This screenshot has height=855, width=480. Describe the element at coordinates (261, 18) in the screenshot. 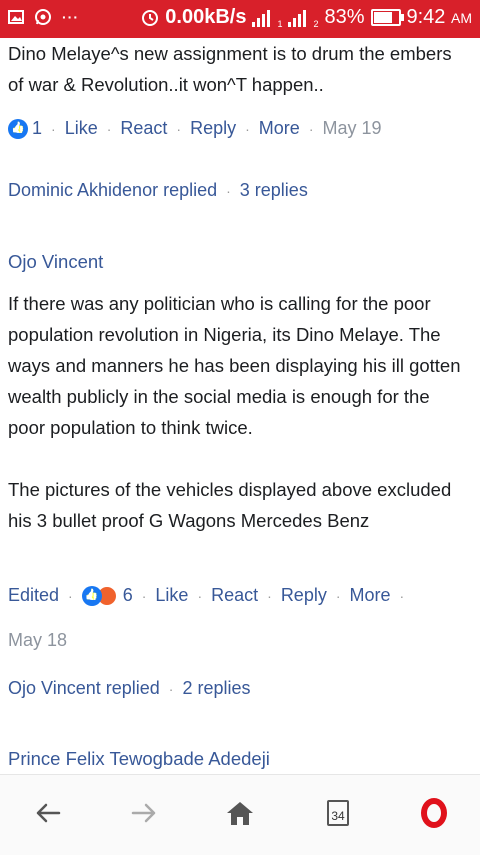

I see `signal-sim1-icon` at that location.